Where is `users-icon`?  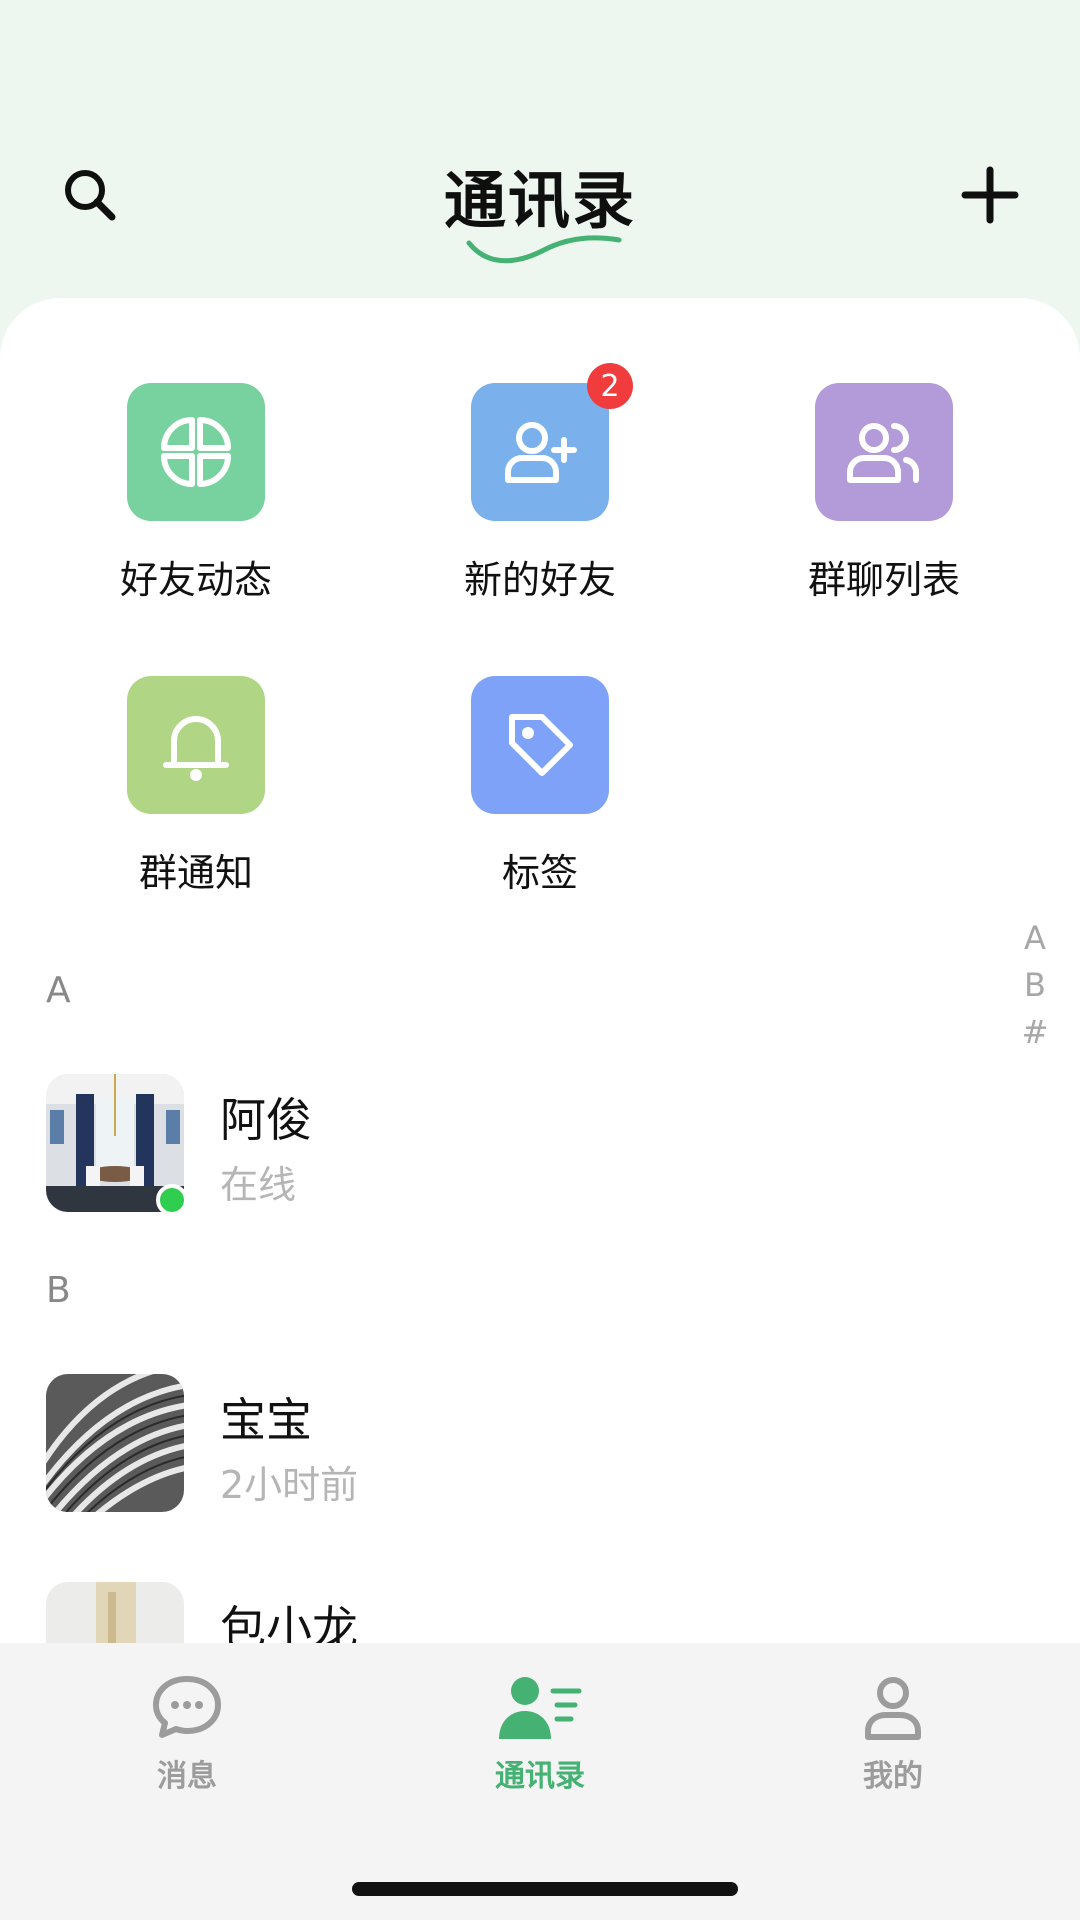 users-icon is located at coordinates (883, 453).